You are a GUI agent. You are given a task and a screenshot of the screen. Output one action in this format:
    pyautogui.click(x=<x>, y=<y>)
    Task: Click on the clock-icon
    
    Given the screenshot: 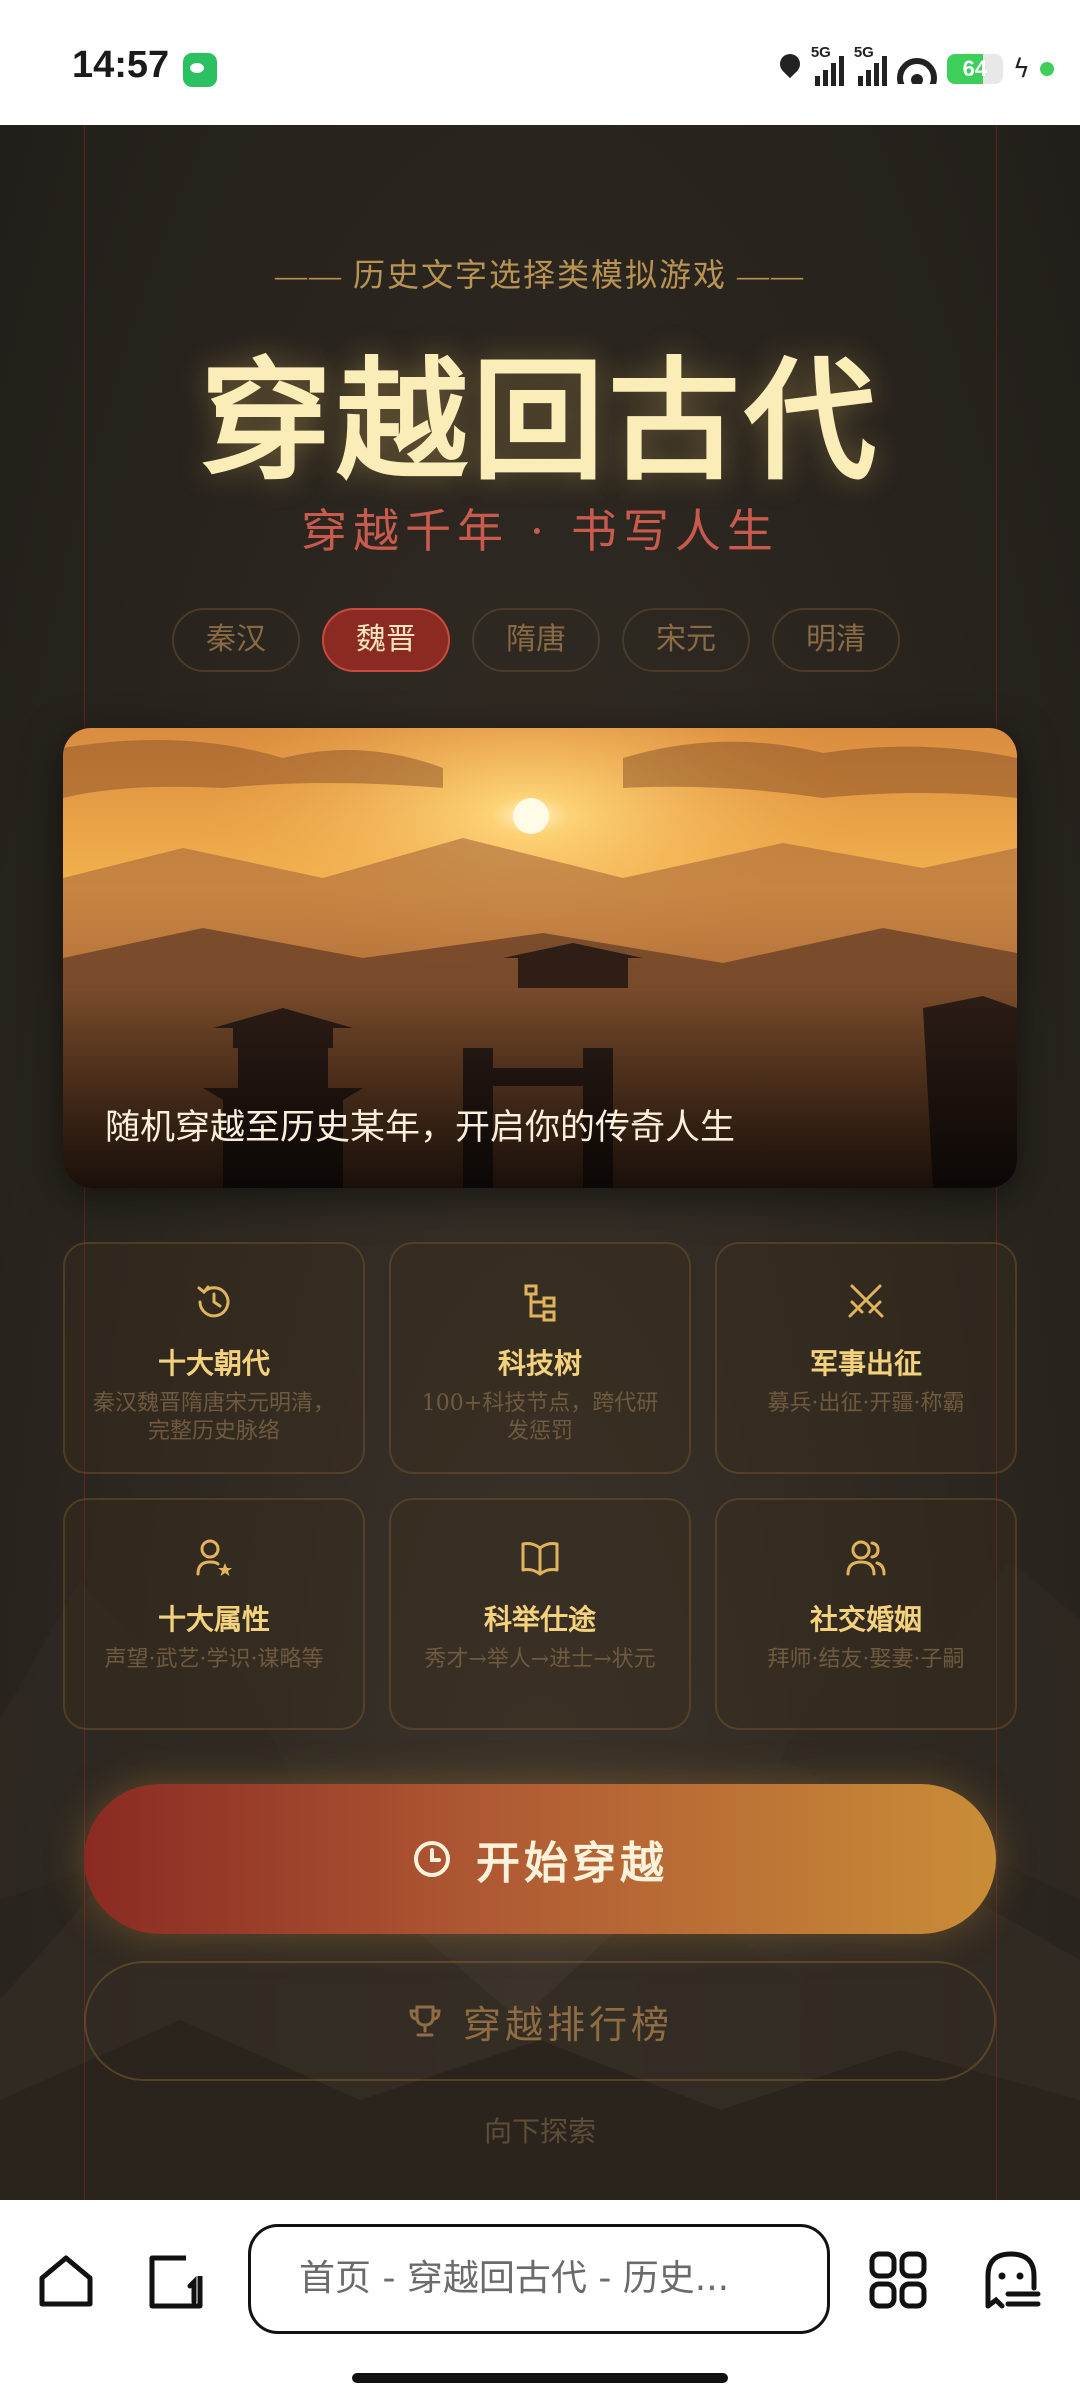 What is the action you would take?
    pyautogui.click(x=432, y=1859)
    